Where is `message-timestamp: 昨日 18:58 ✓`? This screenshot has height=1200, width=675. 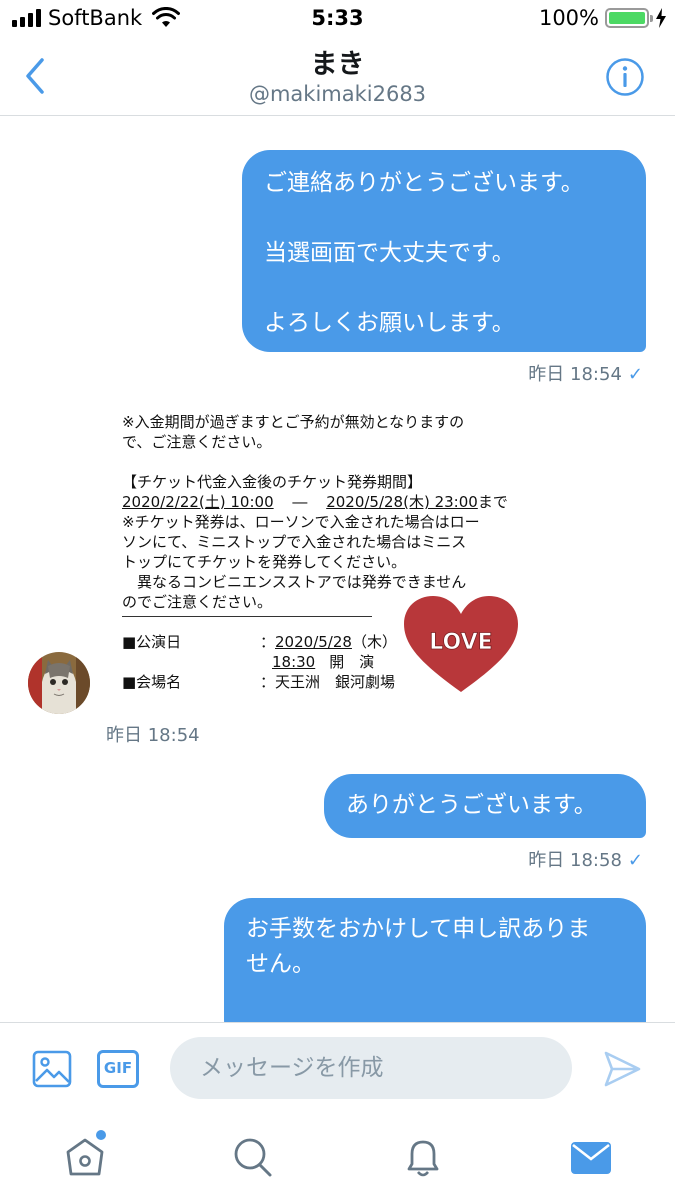 message-timestamp: 昨日 18:58 ✓ is located at coordinates (585, 859).